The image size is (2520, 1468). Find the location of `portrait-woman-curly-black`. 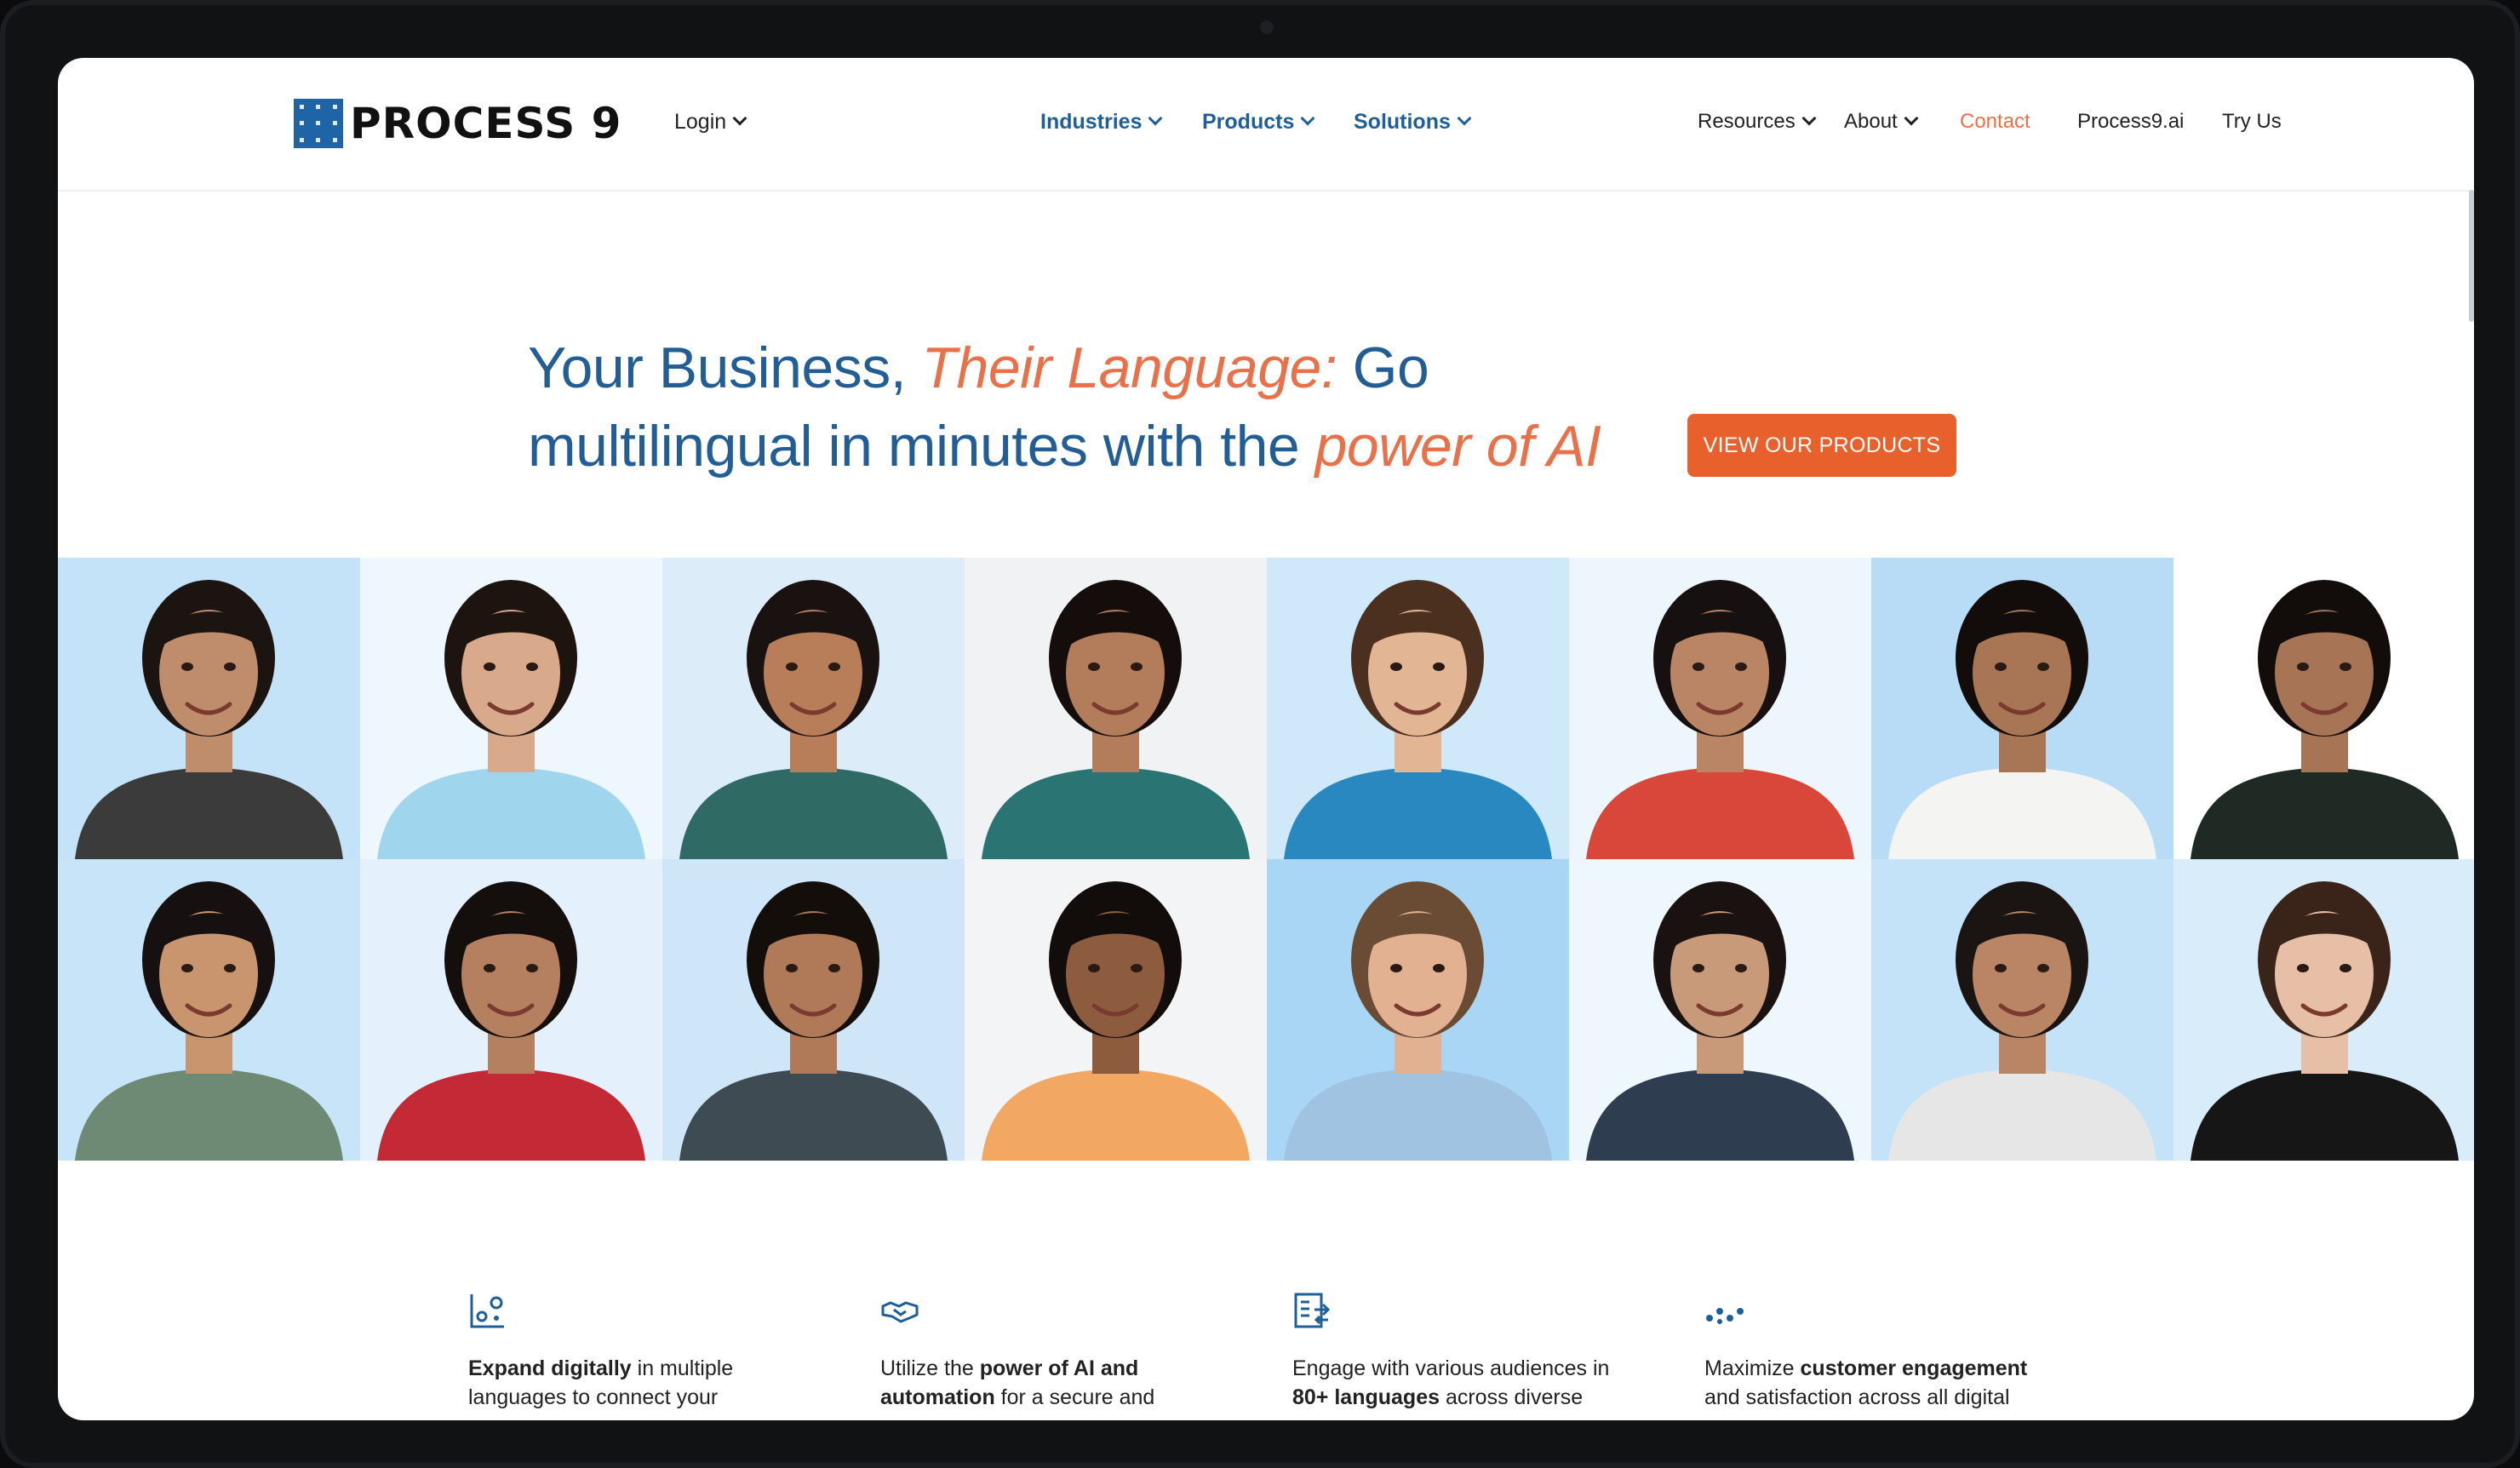

portrait-woman-curly-black is located at coordinates (2324, 1010).